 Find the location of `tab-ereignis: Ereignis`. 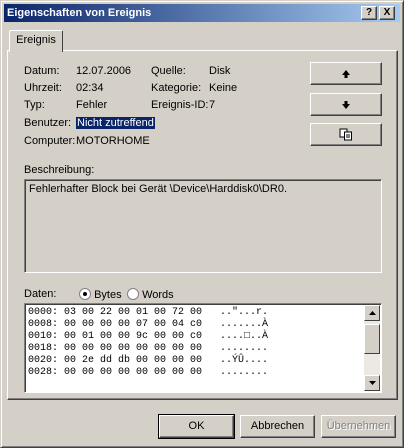

tab-ereignis: Ereignis is located at coordinates (36, 41).